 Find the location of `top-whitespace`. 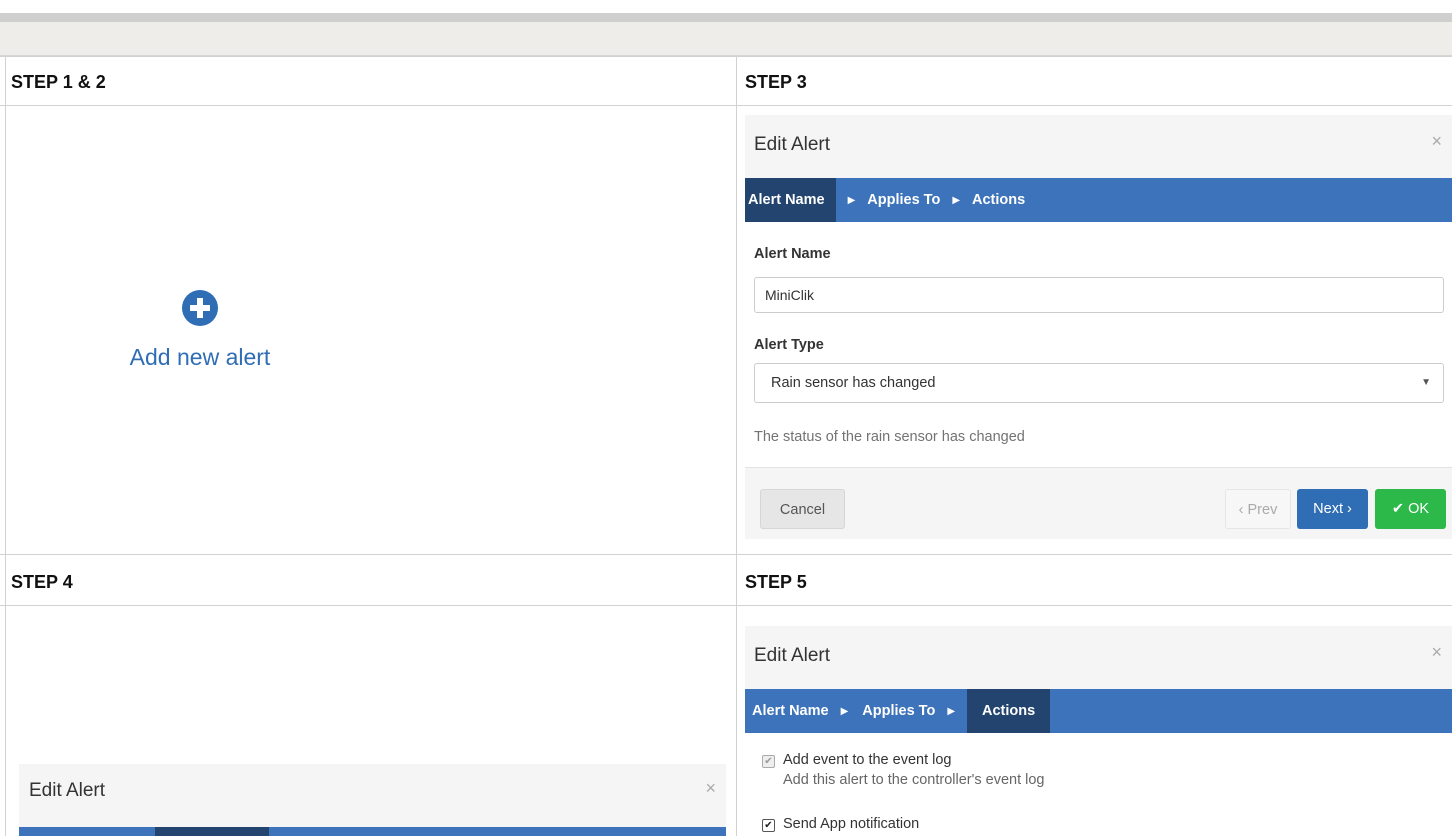

top-whitespace is located at coordinates (726, 6).